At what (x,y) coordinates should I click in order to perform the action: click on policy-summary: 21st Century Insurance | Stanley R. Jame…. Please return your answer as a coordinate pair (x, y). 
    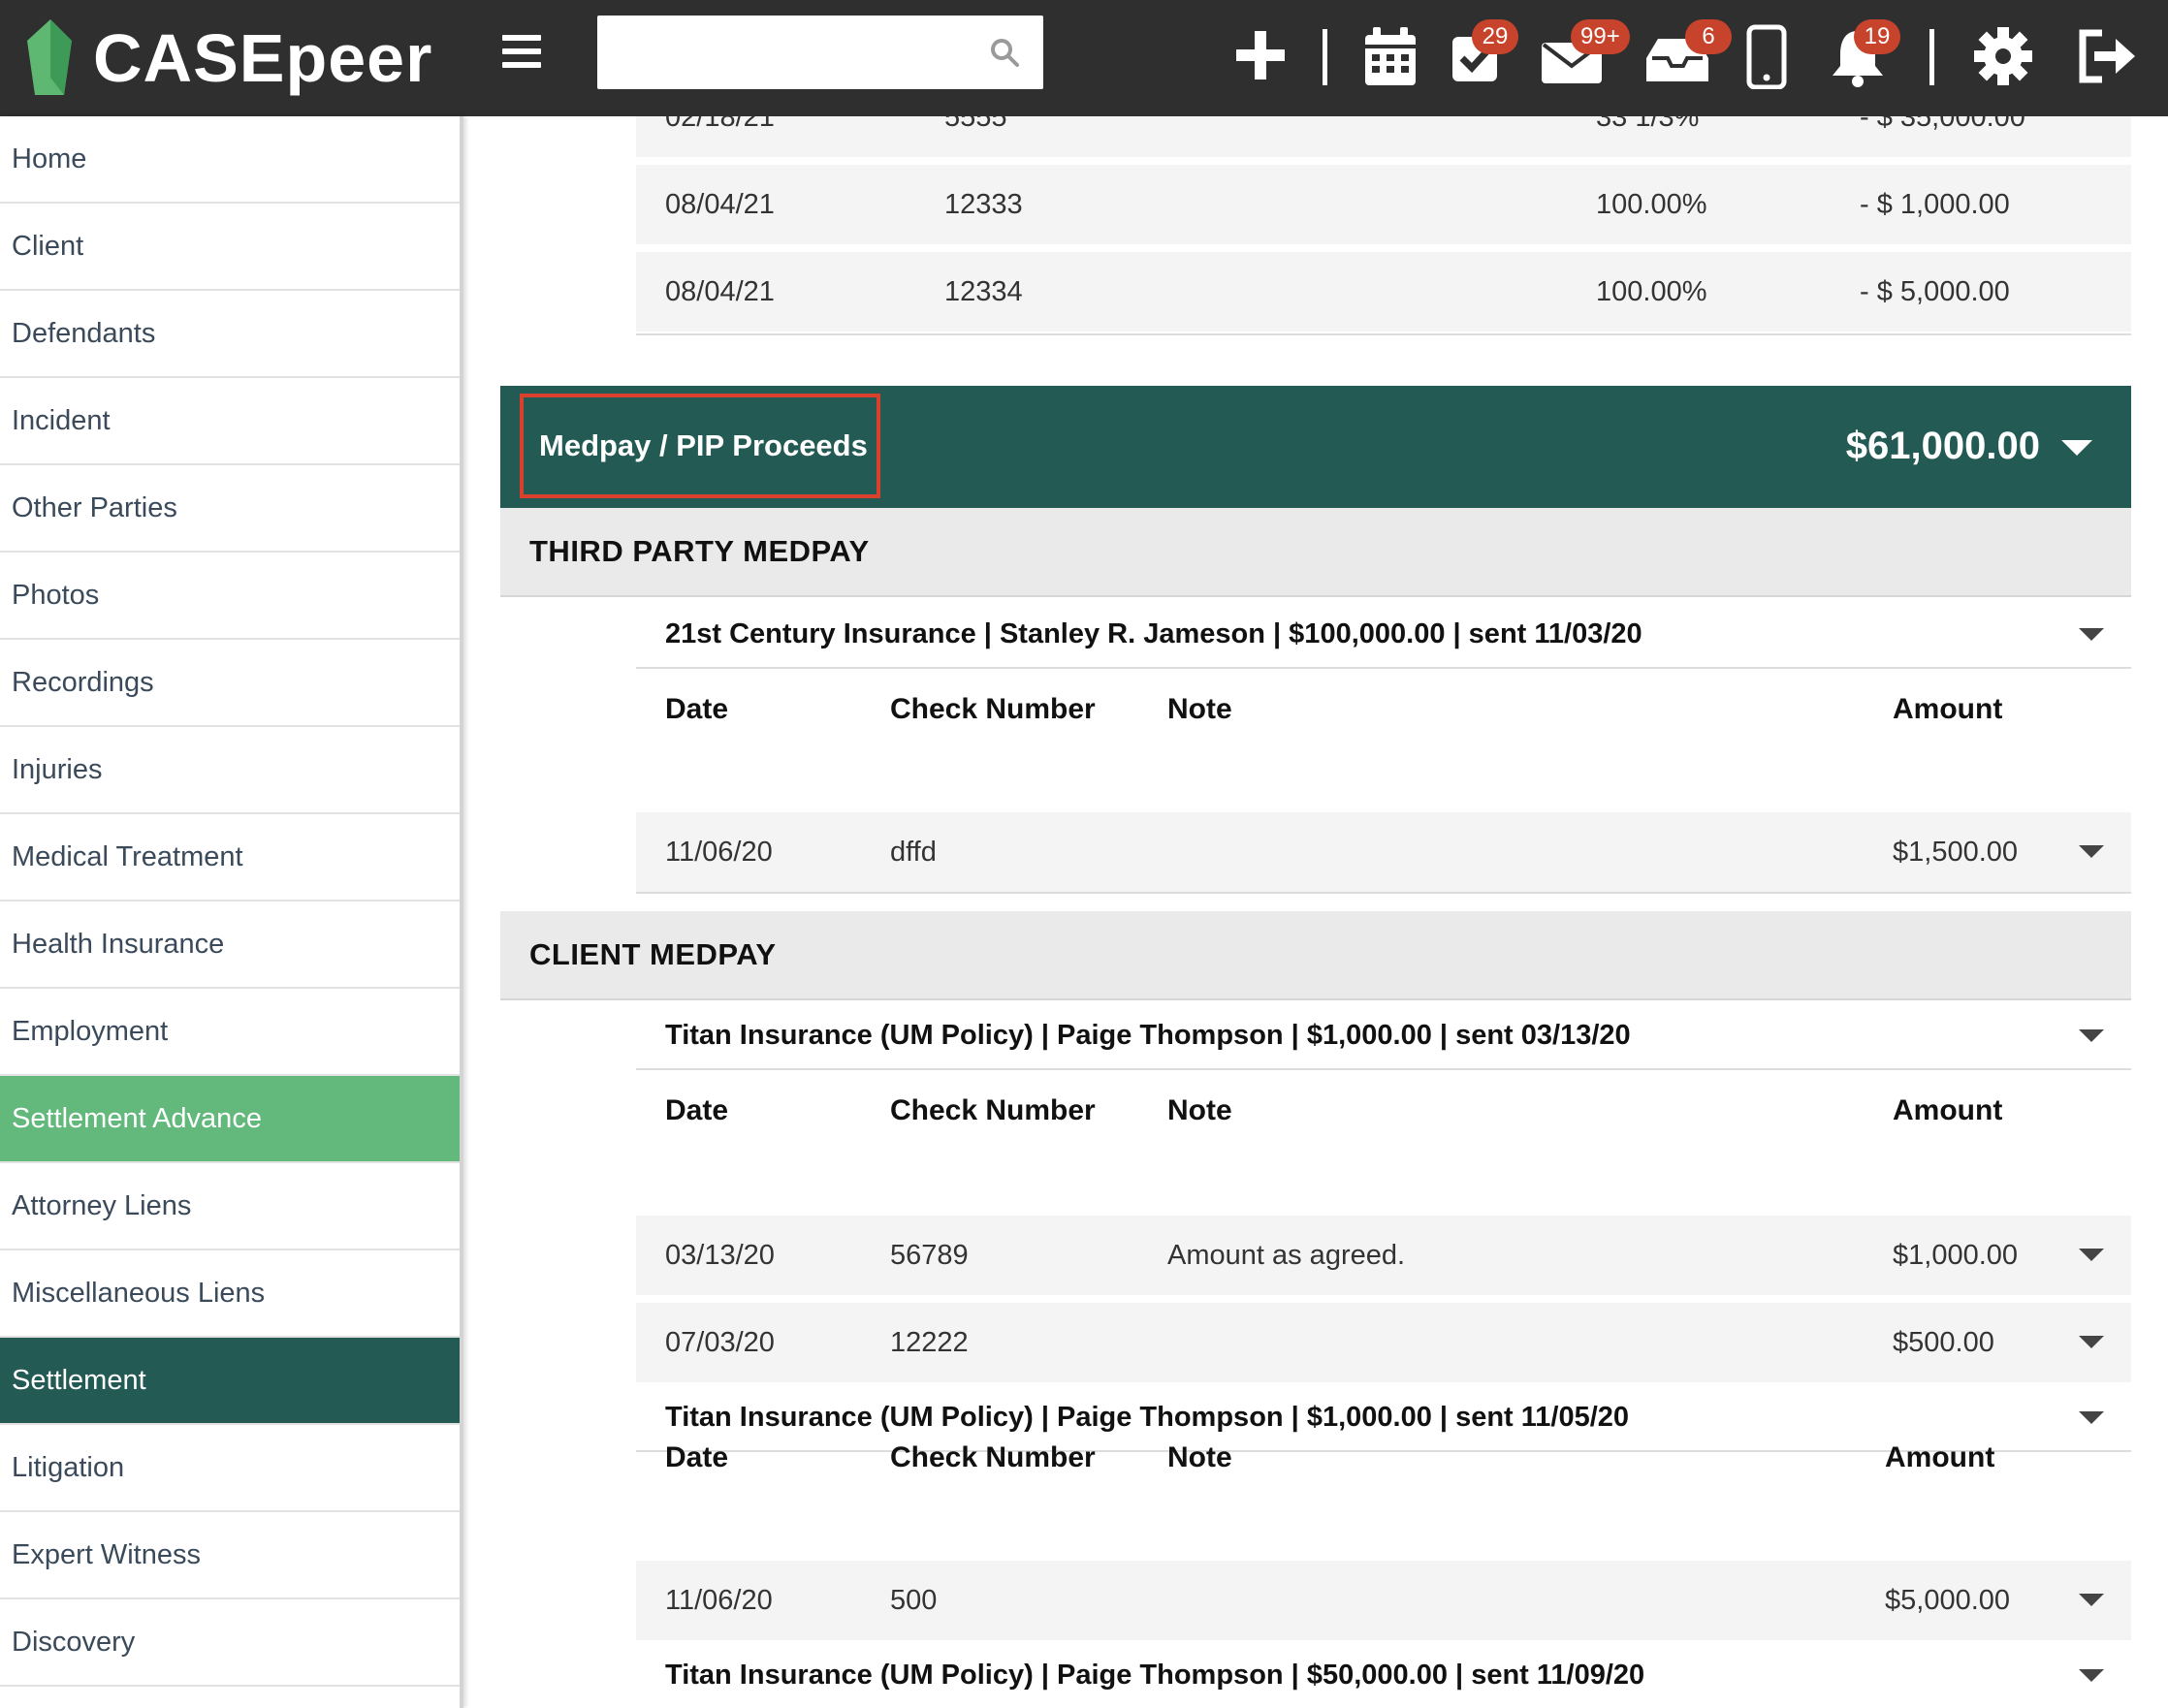
    Looking at the image, I should click on (1153, 633).